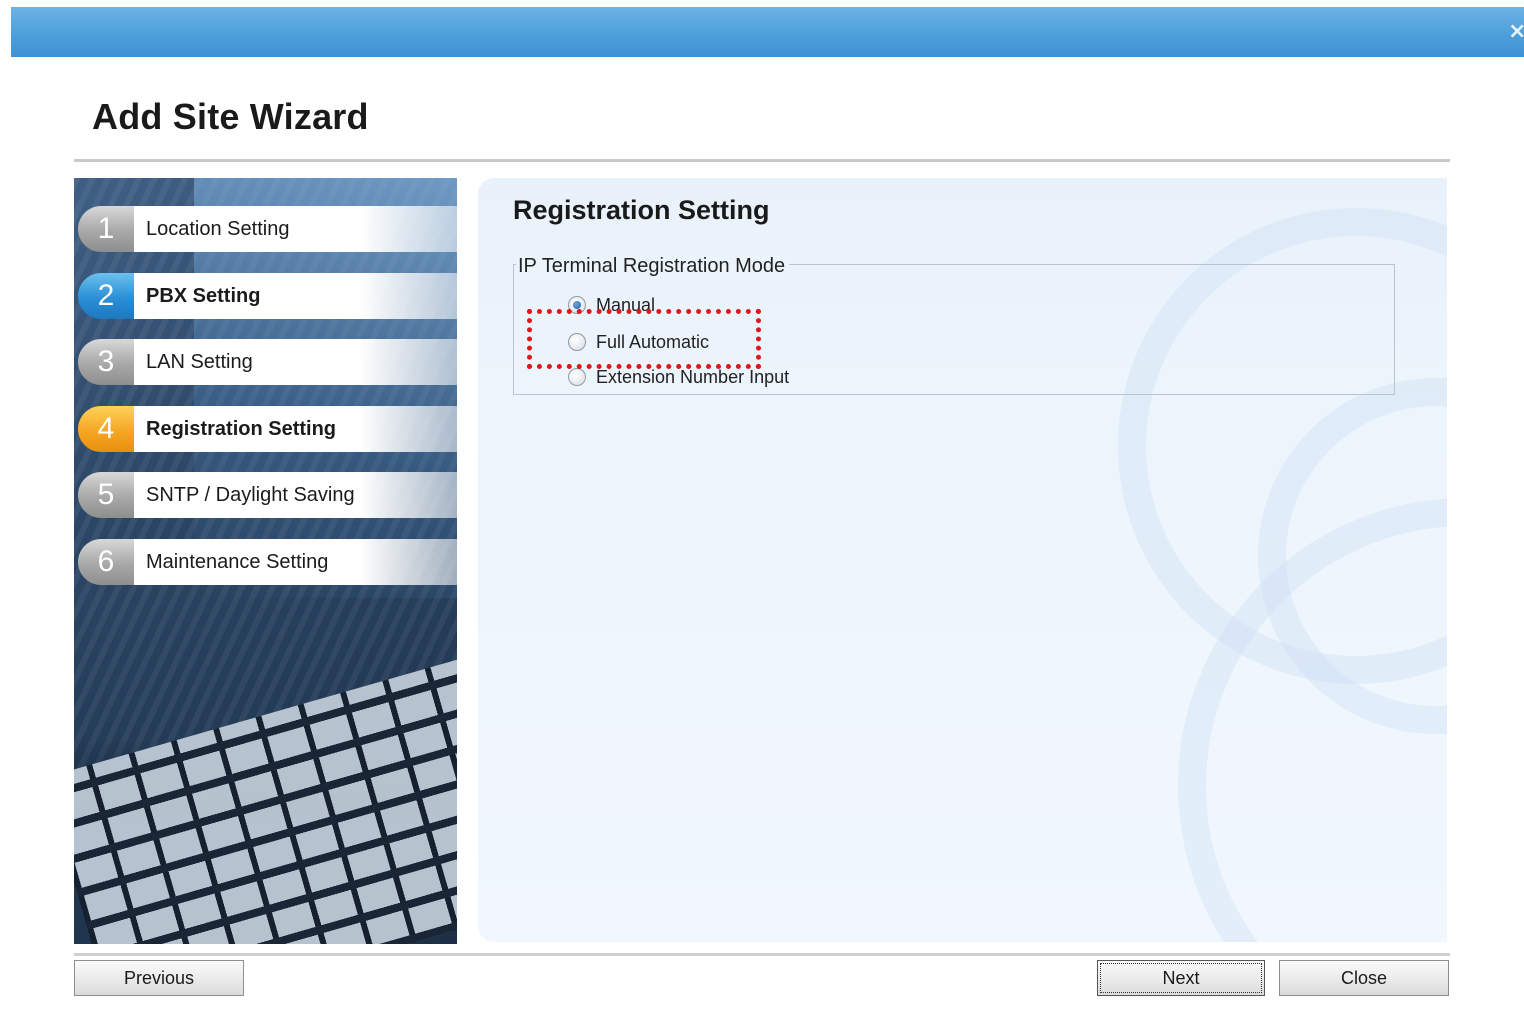 Image resolution: width=1524 pixels, height=1034 pixels. What do you see at coordinates (295, 229) in the screenshot?
I see `step-label: Location Setting` at bounding box center [295, 229].